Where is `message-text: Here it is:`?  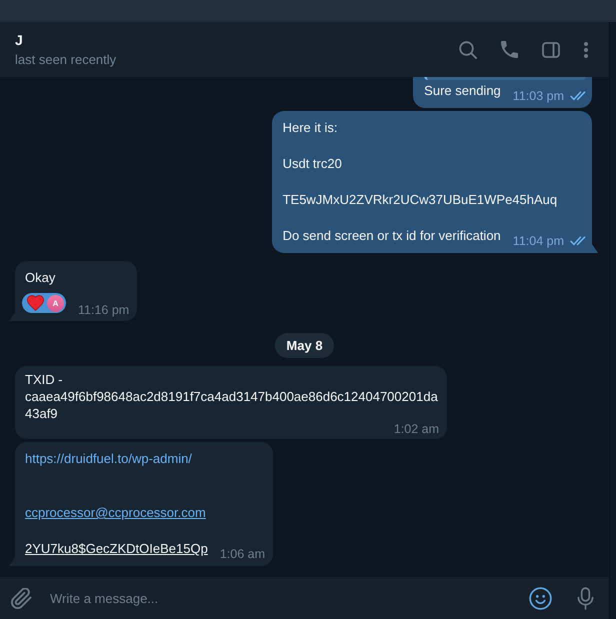
message-text: Here it is: is located at coordinates (310, 127).